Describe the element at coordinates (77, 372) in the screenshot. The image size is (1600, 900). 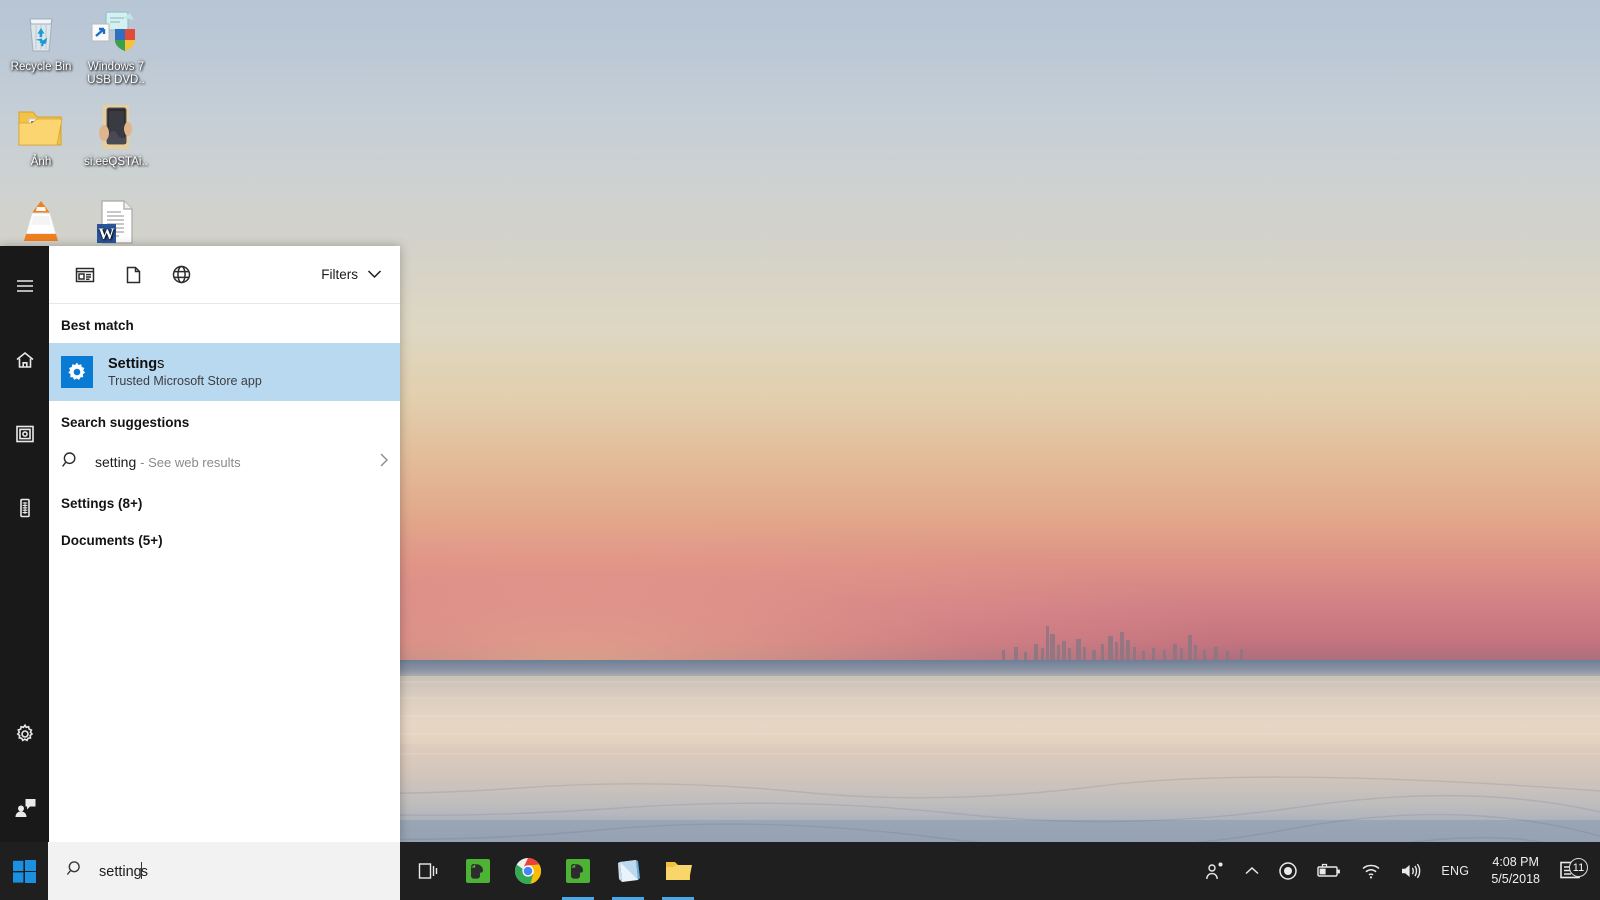
I see `settings-gear-icon` at that location.